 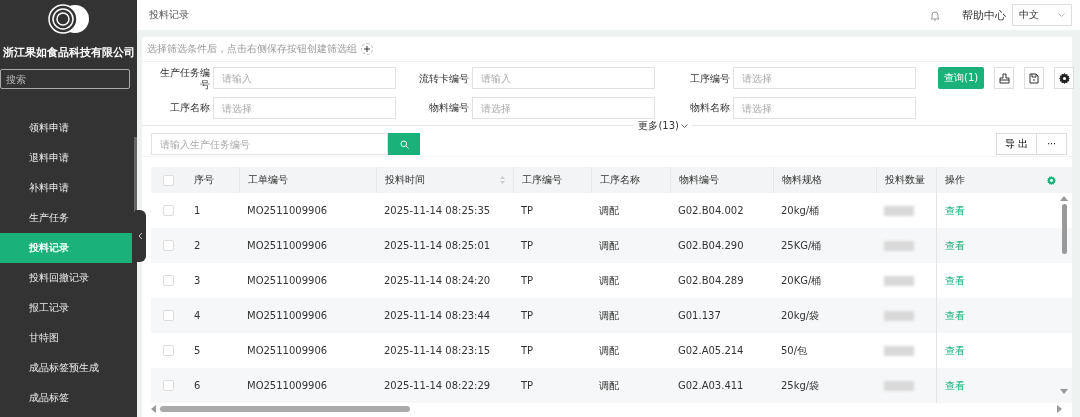 What do you see at coordinates (794, 350) in the screenshot?
I see `table-cell-text: 50/包` at bounding box center [794, 350].